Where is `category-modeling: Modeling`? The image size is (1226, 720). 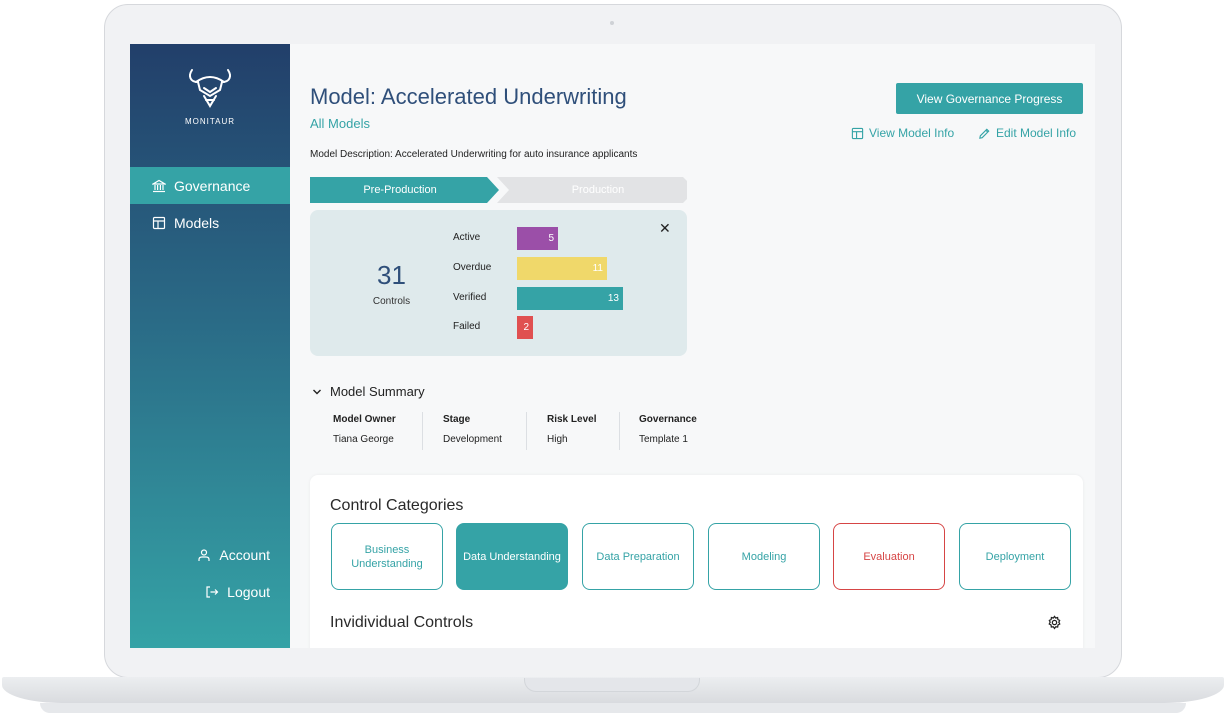 category-modeling: Modeling is located at coordinates (764, 556).